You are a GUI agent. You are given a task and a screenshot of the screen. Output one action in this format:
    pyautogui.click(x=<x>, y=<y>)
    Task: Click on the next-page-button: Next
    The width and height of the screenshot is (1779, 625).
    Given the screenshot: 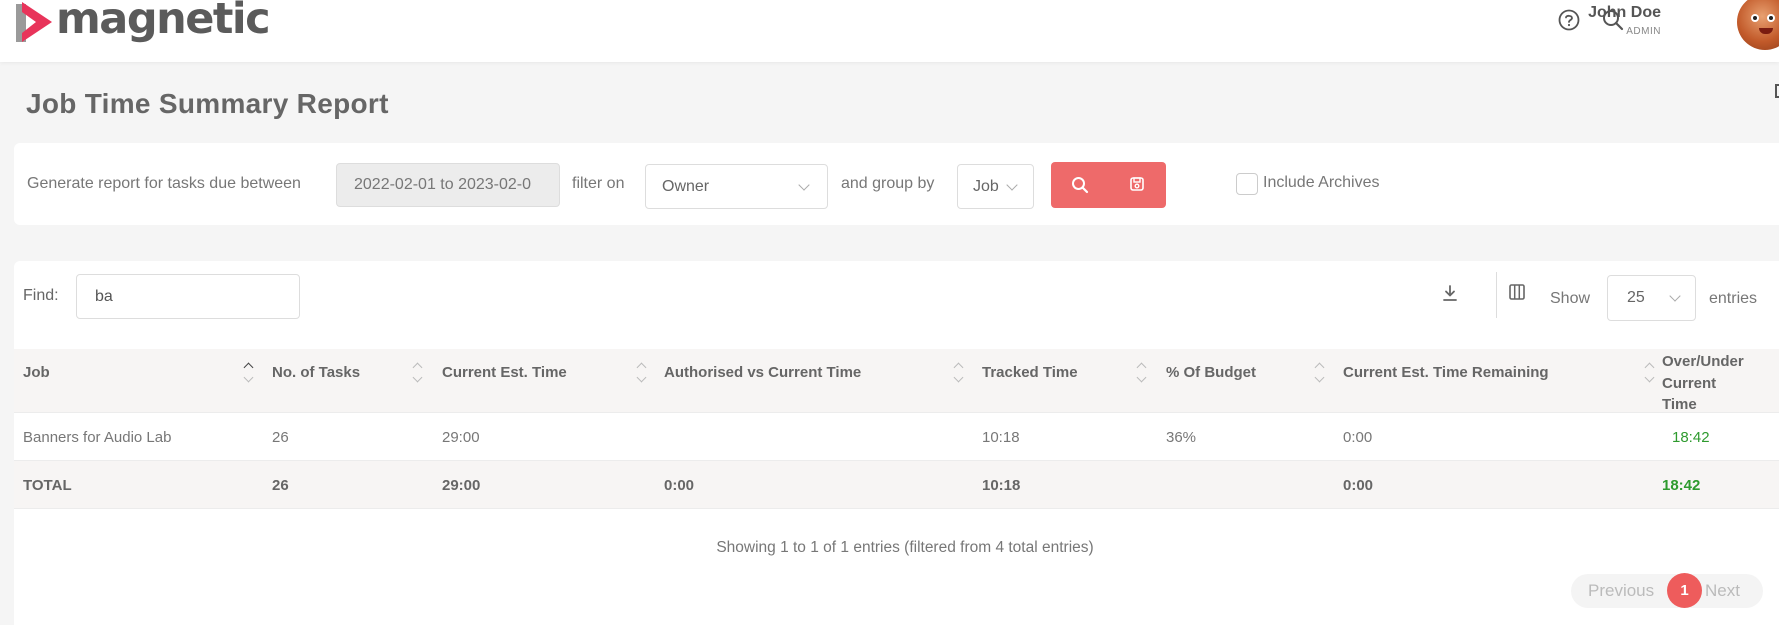 What is the action you would take?
    pyautogui.click(x=1722, y=591)
    